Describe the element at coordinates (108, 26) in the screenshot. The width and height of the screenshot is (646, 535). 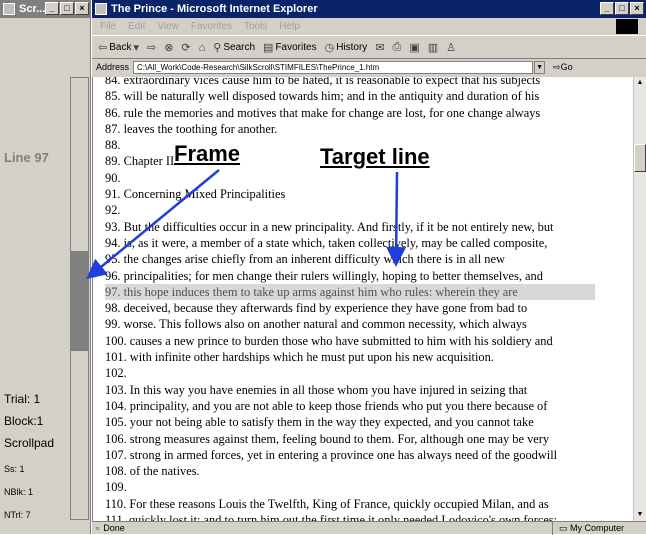
I see `menu-file: File` at that location.